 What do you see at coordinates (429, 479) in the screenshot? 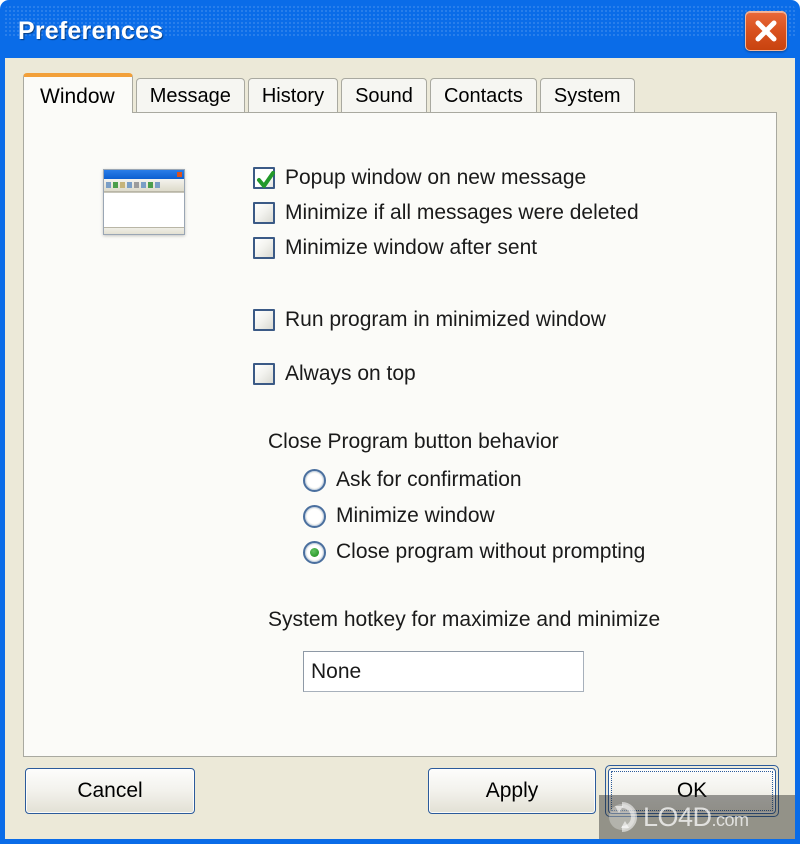
I see `radio-label: Ask for confirmation` at bounding box center [429, 479].